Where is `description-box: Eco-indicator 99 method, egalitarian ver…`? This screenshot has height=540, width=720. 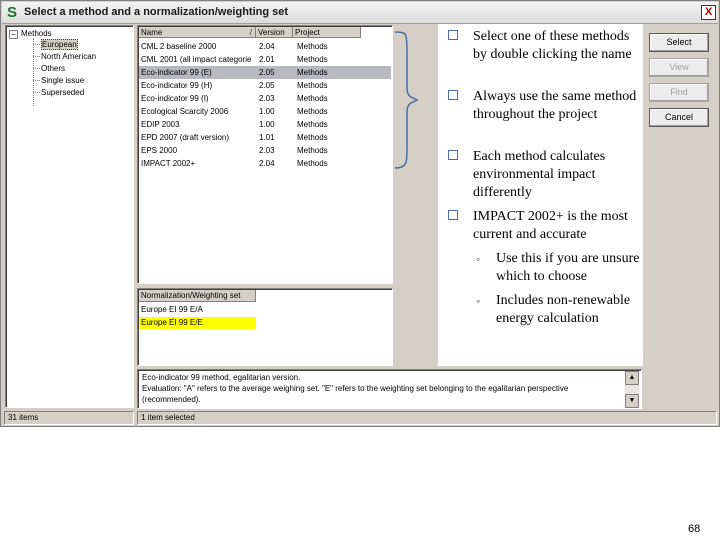 description-box: Eco-indicator 99 method, egalitarian ver… is located at coordinates (389, 389).